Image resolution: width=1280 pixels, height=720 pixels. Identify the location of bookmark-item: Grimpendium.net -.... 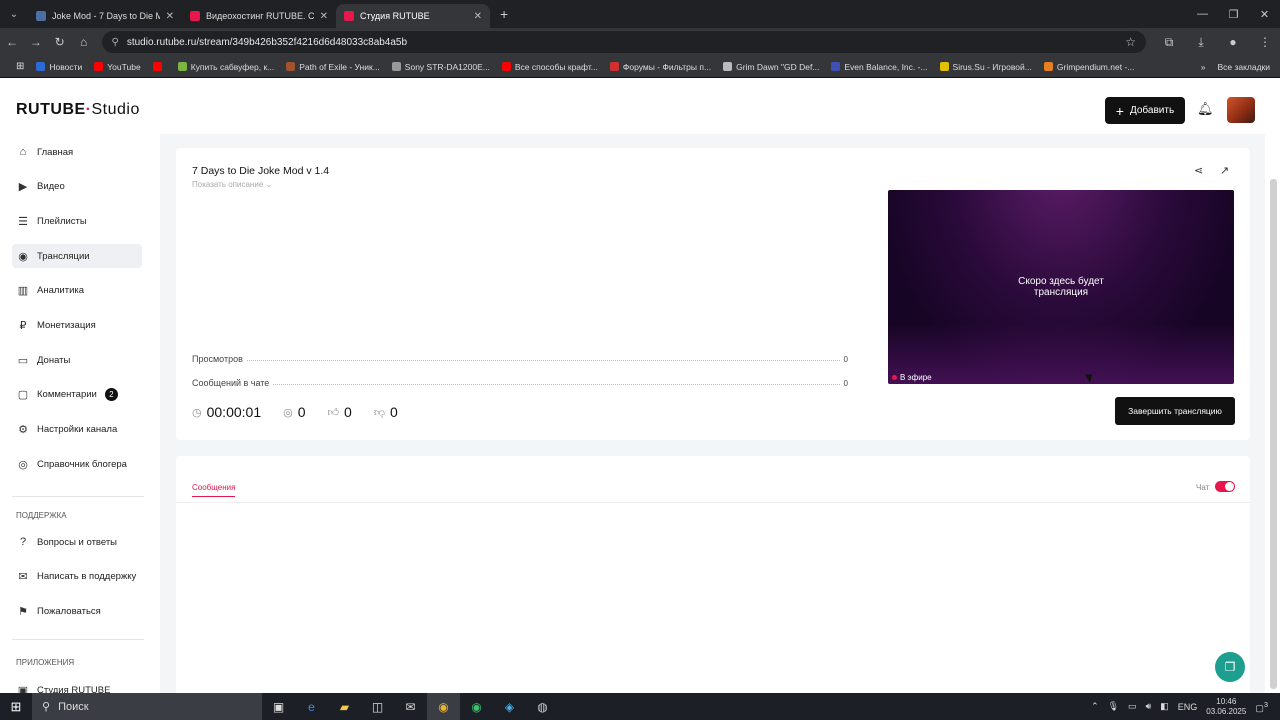
(1089, 67).